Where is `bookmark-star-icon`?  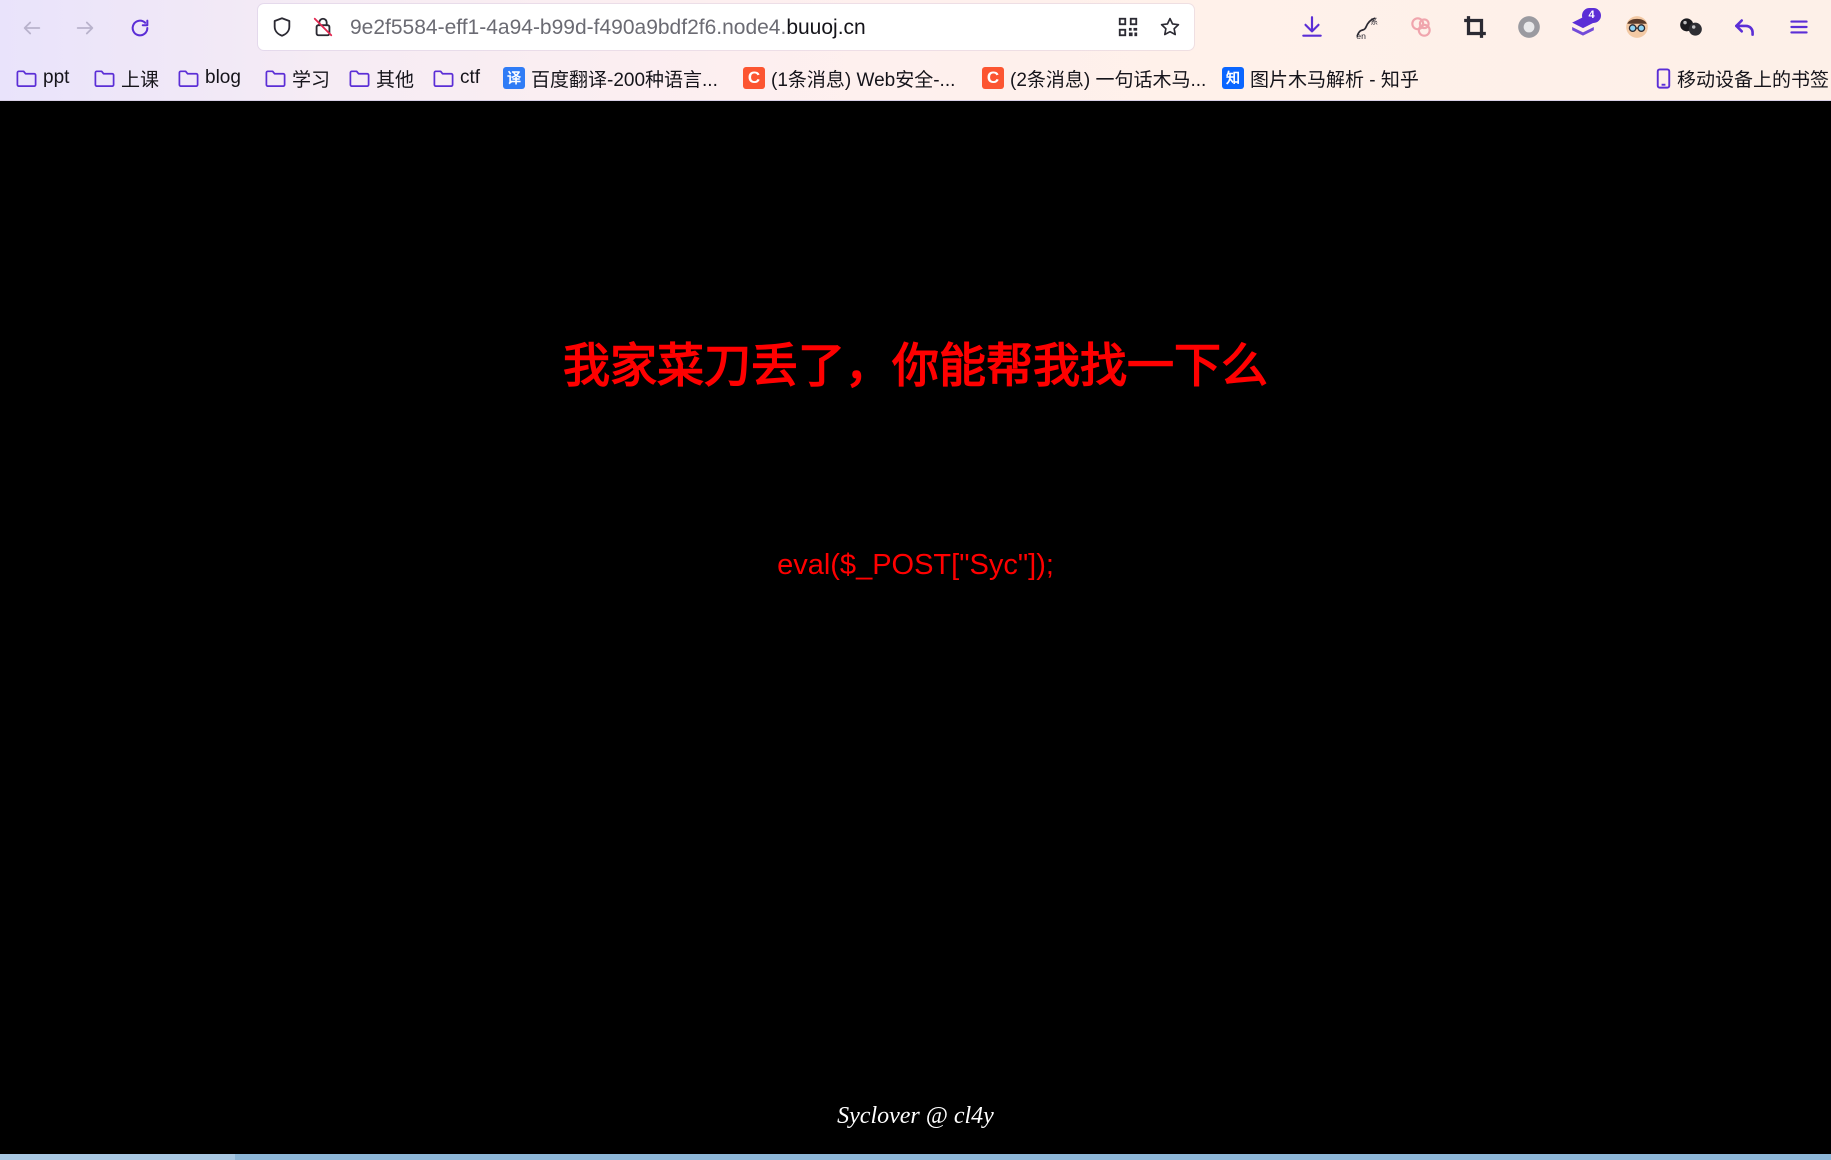
bookmark-star-icon is located at coordinates (1170, 27).